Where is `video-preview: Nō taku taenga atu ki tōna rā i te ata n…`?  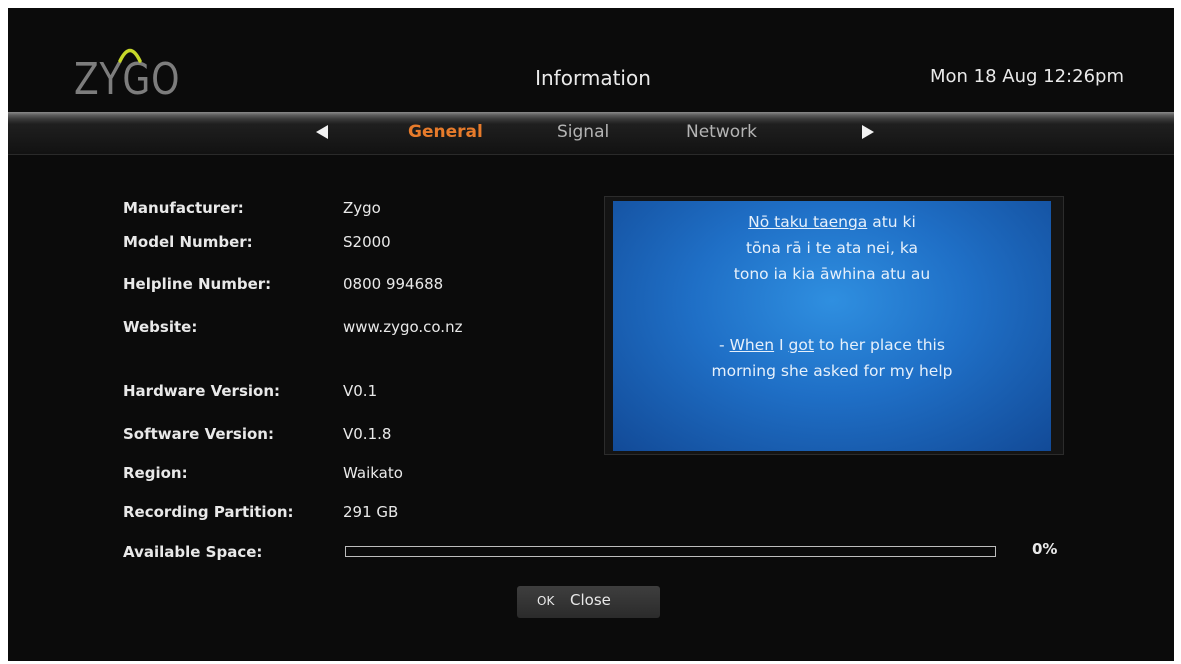 video-preview: Nō taku taenga atu ki tōna rā i te ata n… is located at coordinates (832, 326).